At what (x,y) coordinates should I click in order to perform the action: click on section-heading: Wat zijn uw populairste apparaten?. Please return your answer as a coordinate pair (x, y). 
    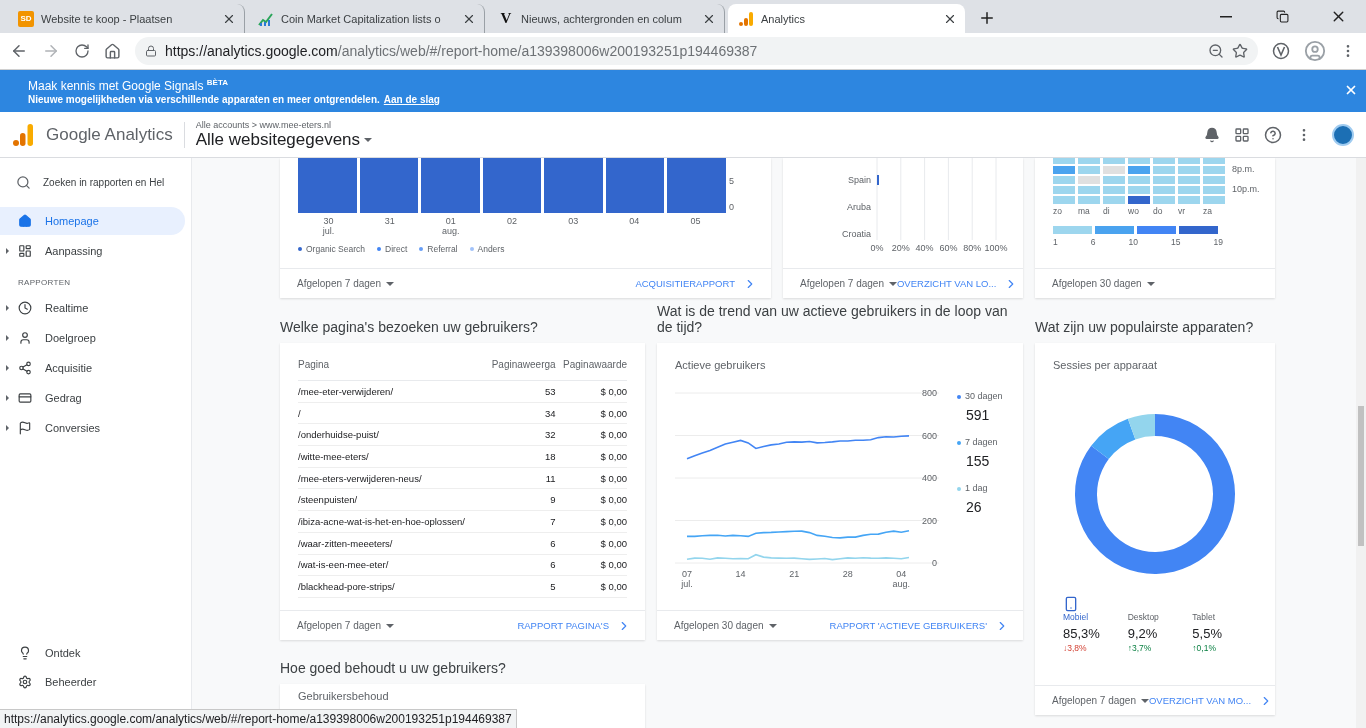
    Looking at the image, I should click on (1144, 327).